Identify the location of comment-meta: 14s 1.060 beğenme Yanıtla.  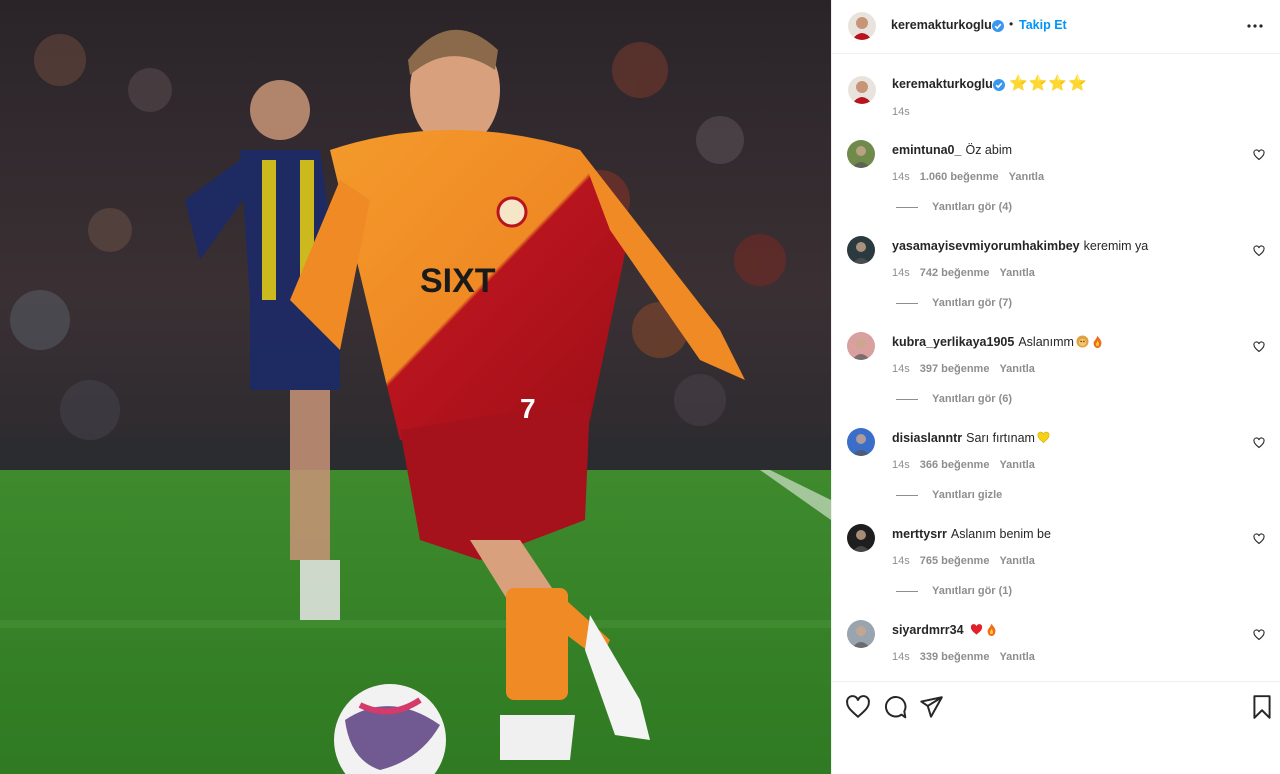
(973, 177).